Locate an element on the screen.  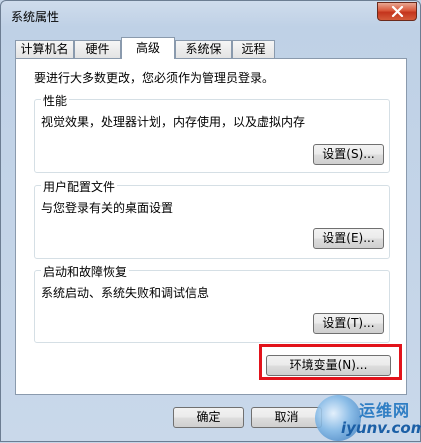
user-profiles-desc: 与您登录有关的桌面设置 is located at coordinates (107, 208).